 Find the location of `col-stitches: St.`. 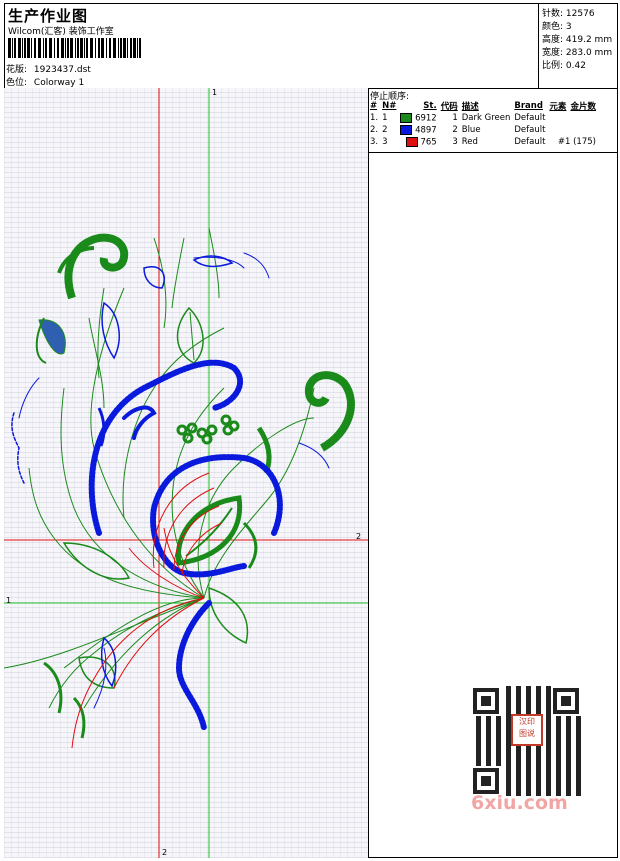

col-stitches: St. is located at coordinates (430, 106).